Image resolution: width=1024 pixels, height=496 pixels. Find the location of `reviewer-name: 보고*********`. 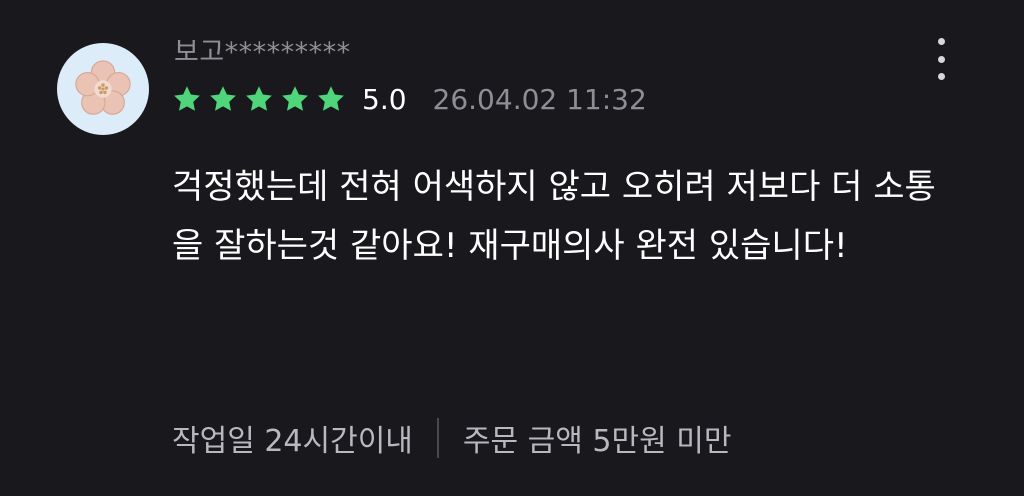

reviewer-name: 보고********* is located at coordinates (262, 52).